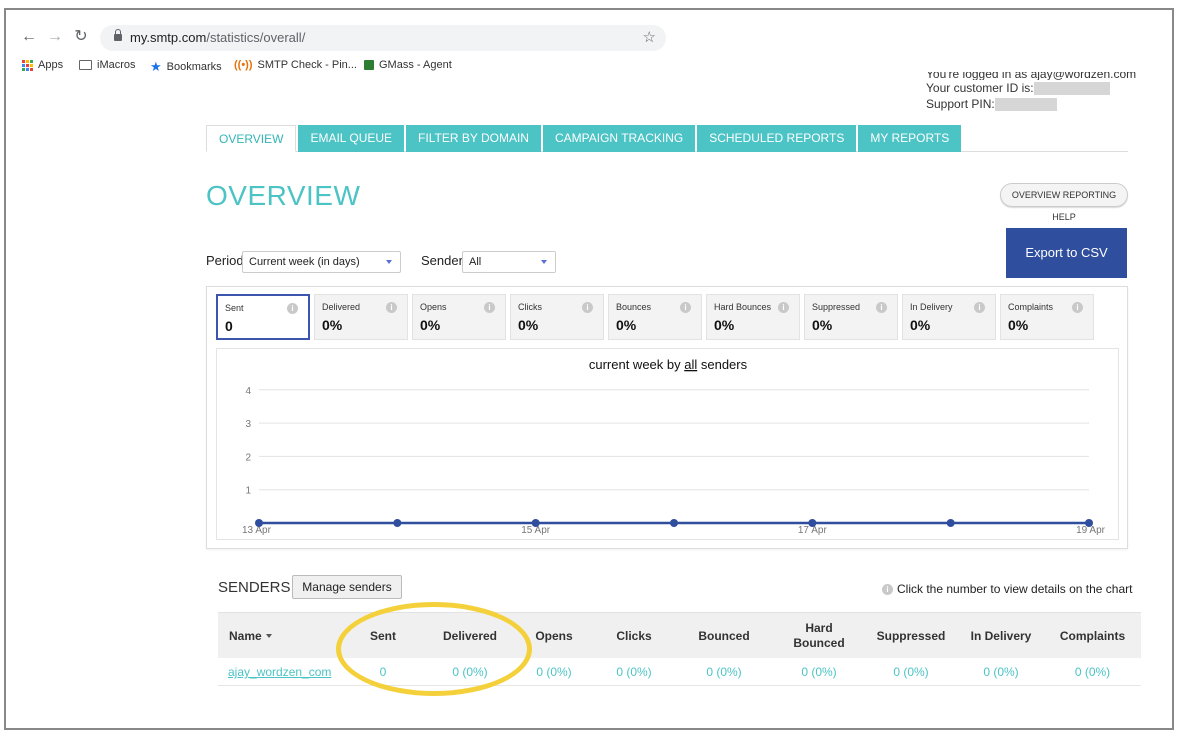  What do you see at coordinates (649, 37) in the screenshot?
I see `bookmark-star-icon: ☆` at bounding box center [649, 37].